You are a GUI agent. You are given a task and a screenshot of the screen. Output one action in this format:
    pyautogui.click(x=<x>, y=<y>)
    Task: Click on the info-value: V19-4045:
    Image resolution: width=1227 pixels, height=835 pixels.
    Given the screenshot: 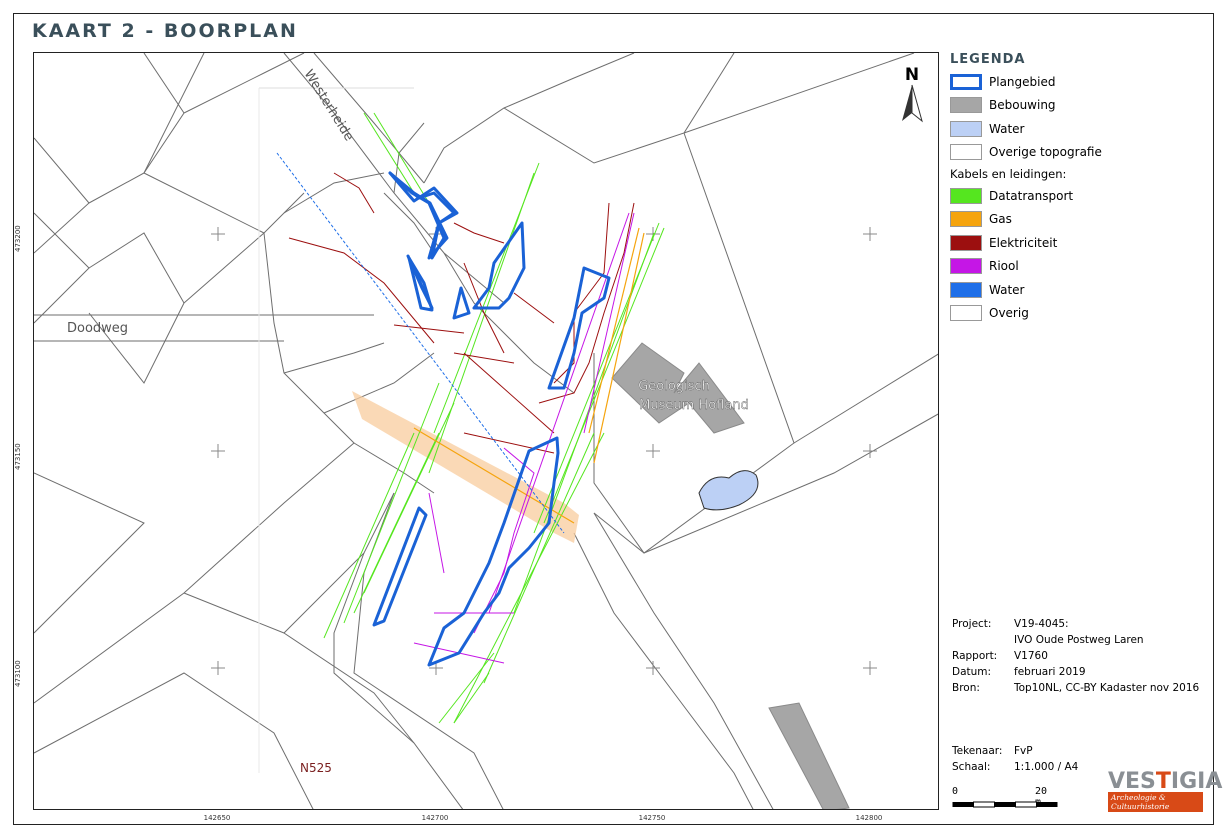 What is the action you would take?
    pyautogui.click(x=1041, y=624)
    